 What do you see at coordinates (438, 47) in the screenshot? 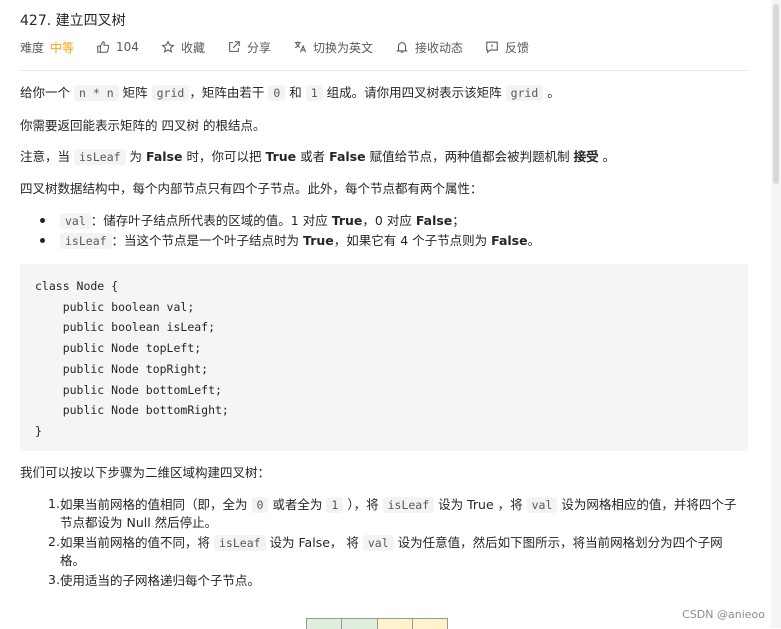
I see `notify-label: 接收动态` at bounding box center [438, 47].